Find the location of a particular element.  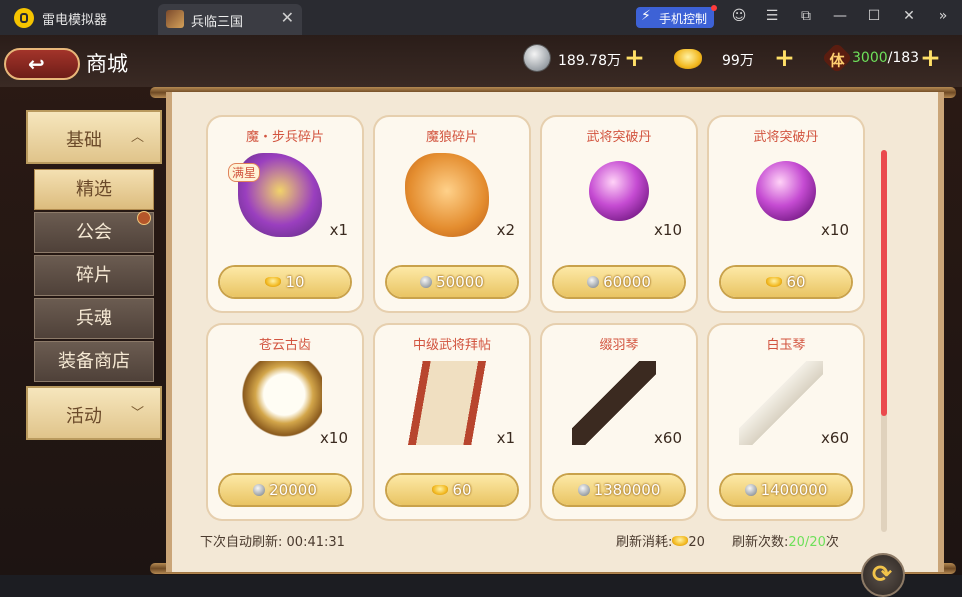

shop-category-nav: 基础 ︿ 精选 公会 碎片 兵魂 装备商店 活动 ﹀ is located at coordinates (95, 276).